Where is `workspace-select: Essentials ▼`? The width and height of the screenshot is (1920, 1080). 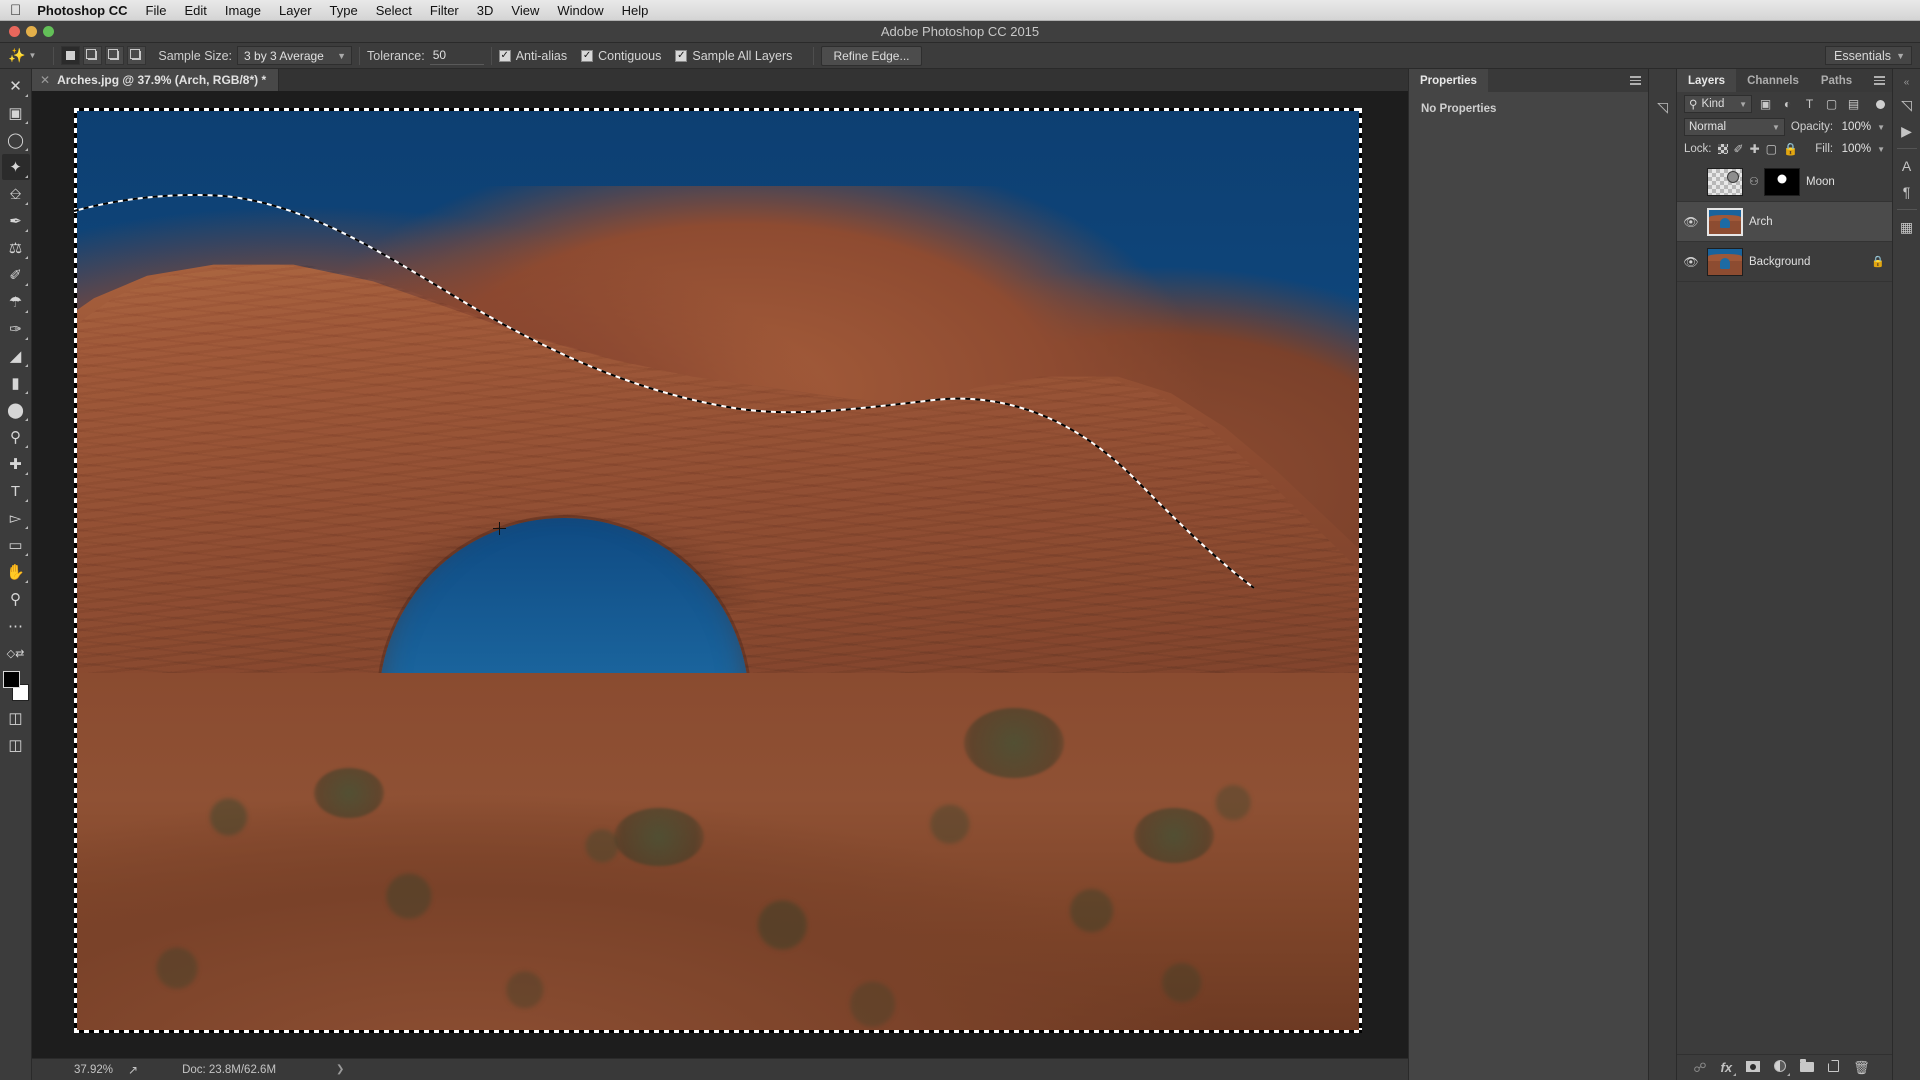 workspace-select: Essentials ▼ is located at coordinates (1868, 55).